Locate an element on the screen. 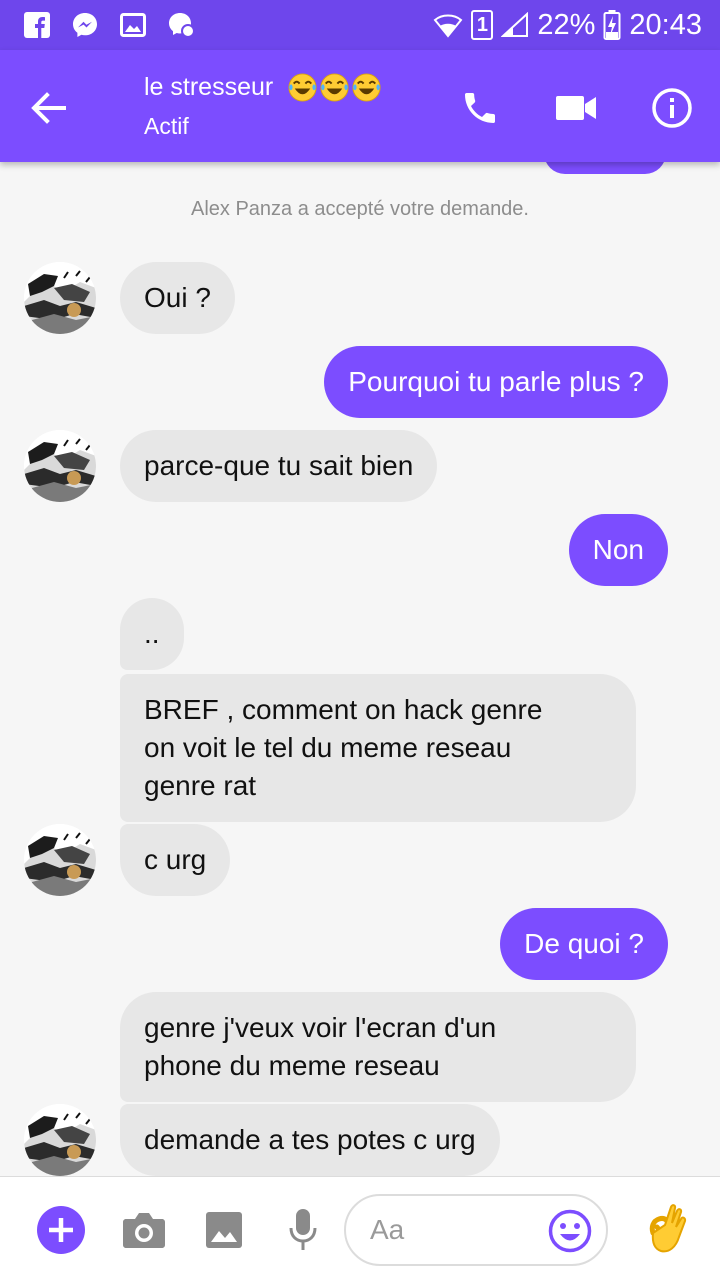  message-line: genre rat is located at coordinates (200, 785).